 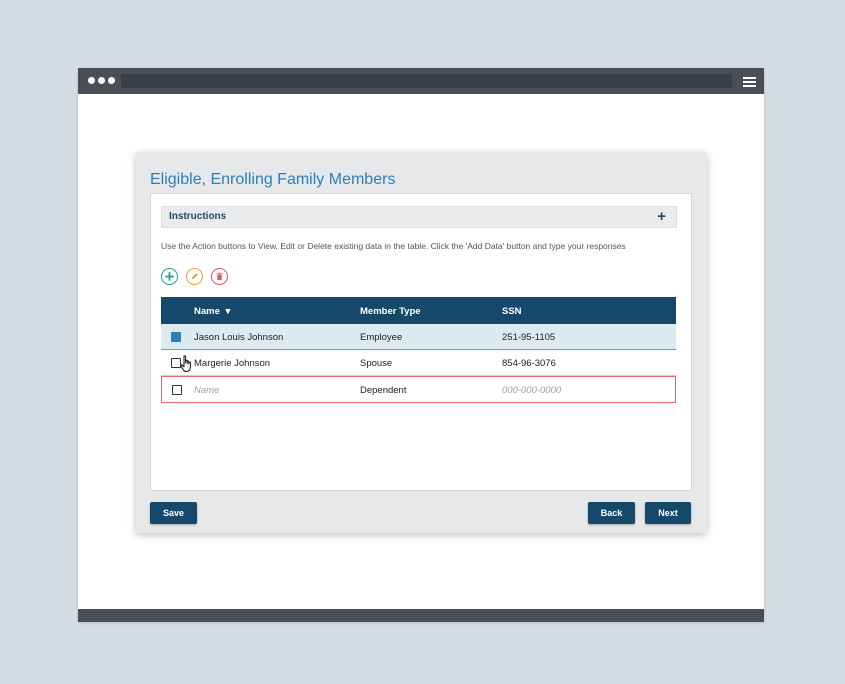 What do you see at coordinates (198, 216) in the screenshot?
I see `instructions-label: Instructions` at bounding box center [198, 216].